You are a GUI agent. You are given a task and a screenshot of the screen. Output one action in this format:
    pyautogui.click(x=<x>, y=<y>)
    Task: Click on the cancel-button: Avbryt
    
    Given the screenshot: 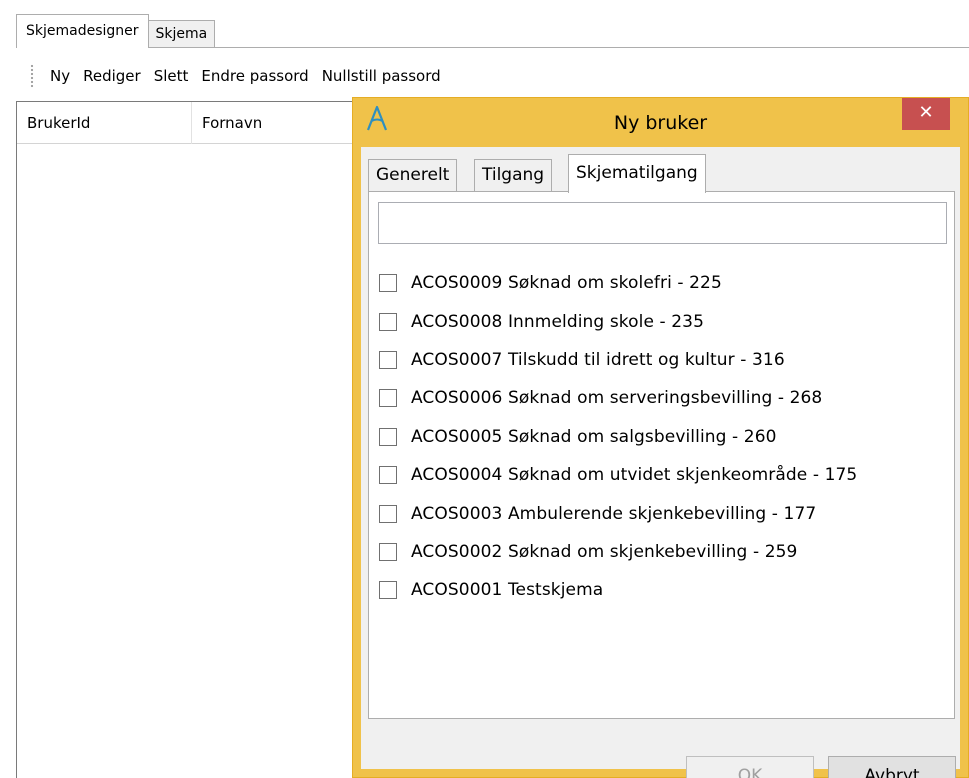 What is the action you would take?
    pyautogui.click(x=892, y=767)
    